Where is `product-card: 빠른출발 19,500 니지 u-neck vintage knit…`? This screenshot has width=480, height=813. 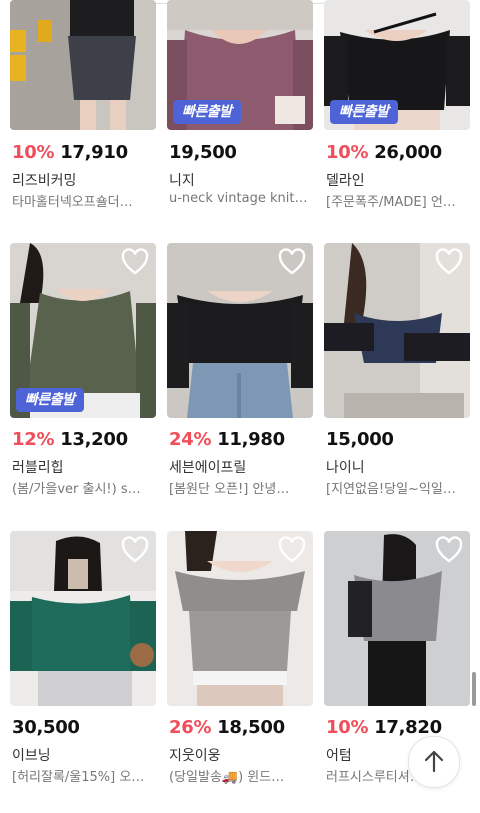
product-card: 빠른출발 19,500 니지 u-neck vintage knit… is located at coordinates (240, 107).